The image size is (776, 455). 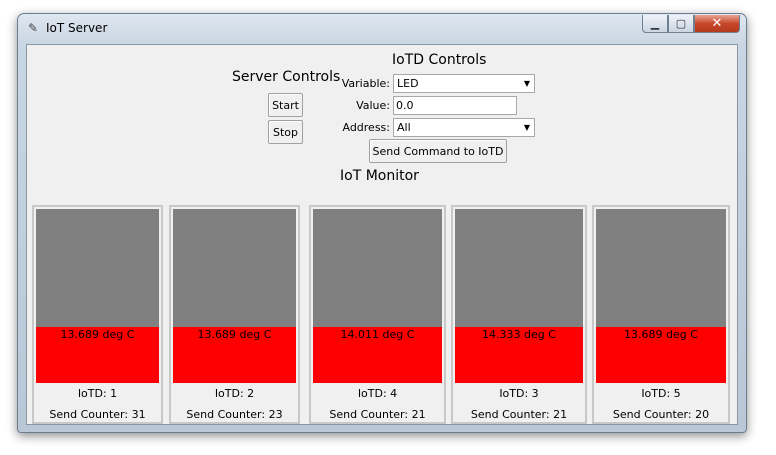 I want to click on title-bar: ✎ IoT Server ▁ ▢ ✕, so click(x=382, y=29).